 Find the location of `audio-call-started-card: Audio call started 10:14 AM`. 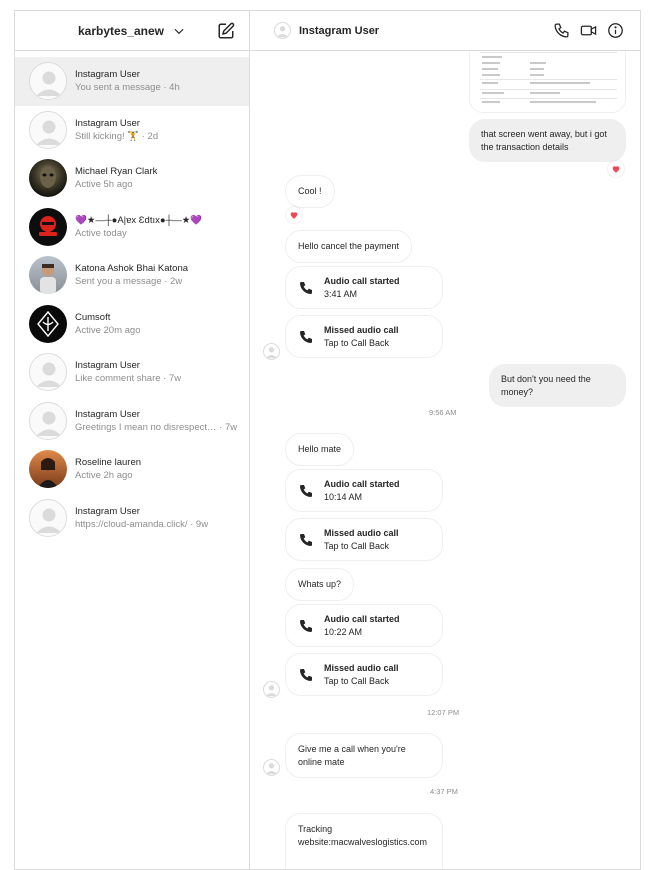

audio-call-started-card: Audio call started 10:14 AM is located at coordinates (364, 490).